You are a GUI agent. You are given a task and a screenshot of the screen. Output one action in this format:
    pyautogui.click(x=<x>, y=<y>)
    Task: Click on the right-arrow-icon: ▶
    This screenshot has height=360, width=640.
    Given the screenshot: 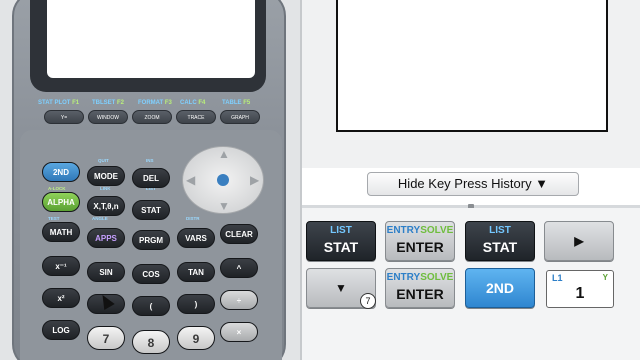 What is the action you would take?
    pyautogui.click(x=579, y=241)
    